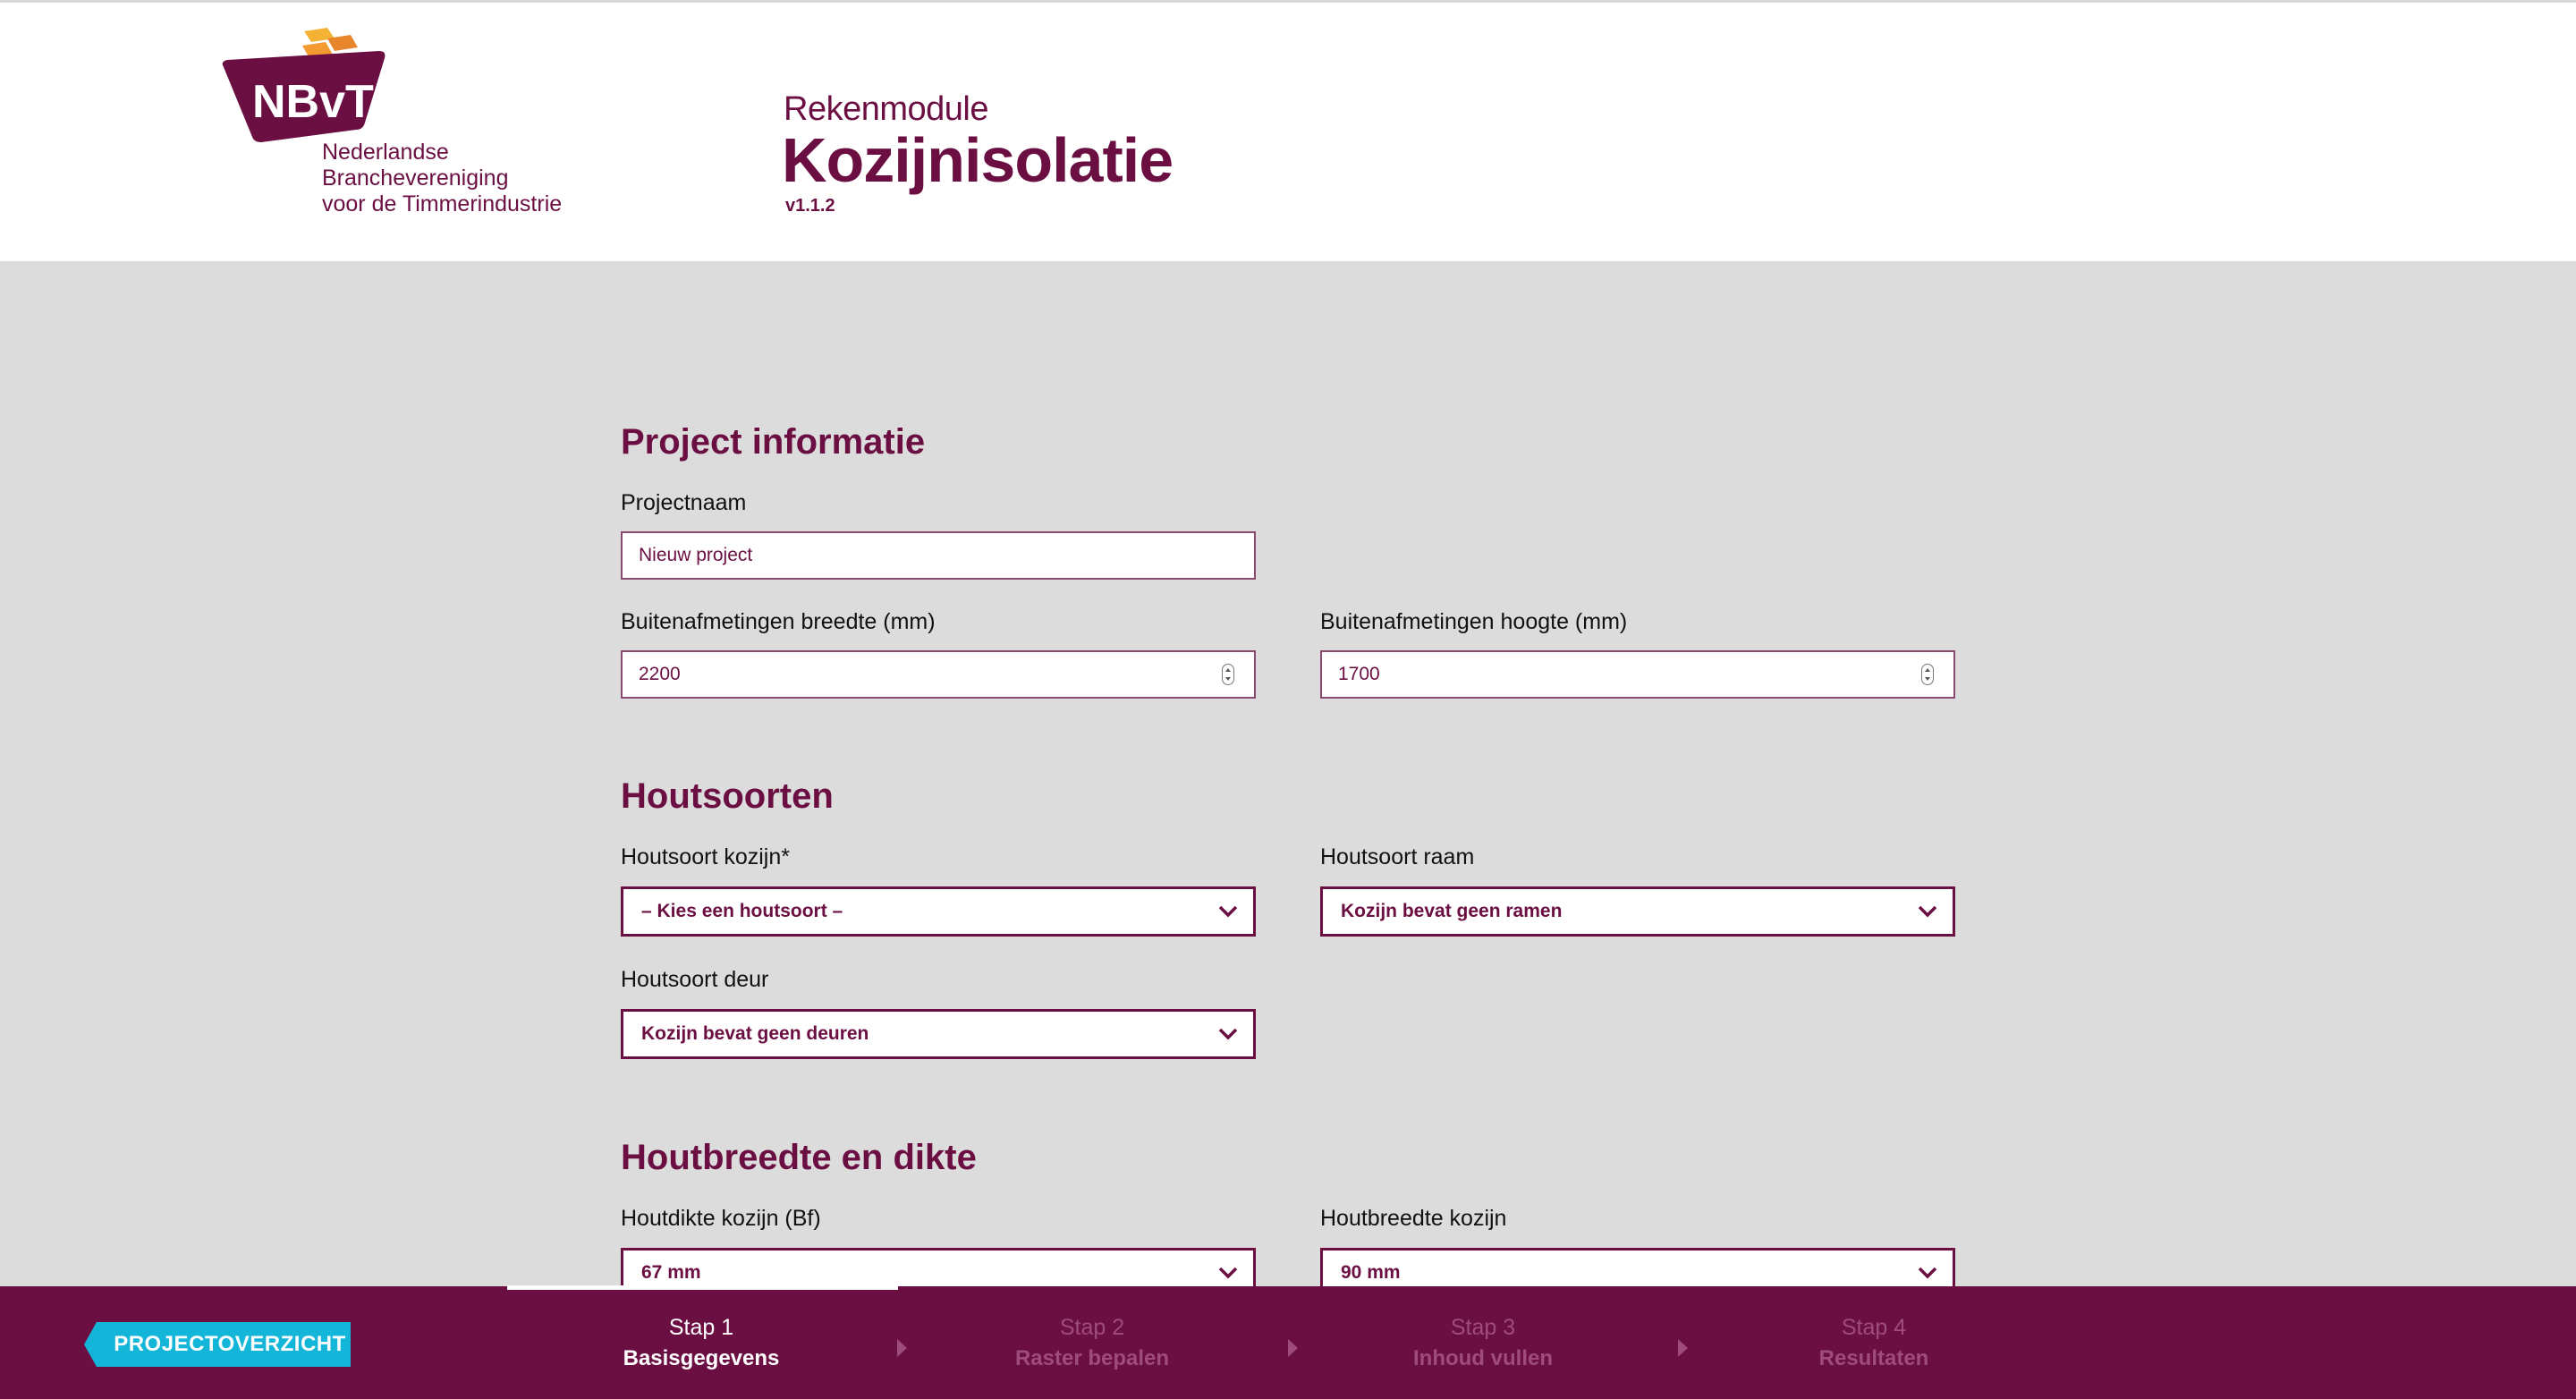  I want to click on step-1: Stap 1 Basisgegevens, so click(701, 1343).